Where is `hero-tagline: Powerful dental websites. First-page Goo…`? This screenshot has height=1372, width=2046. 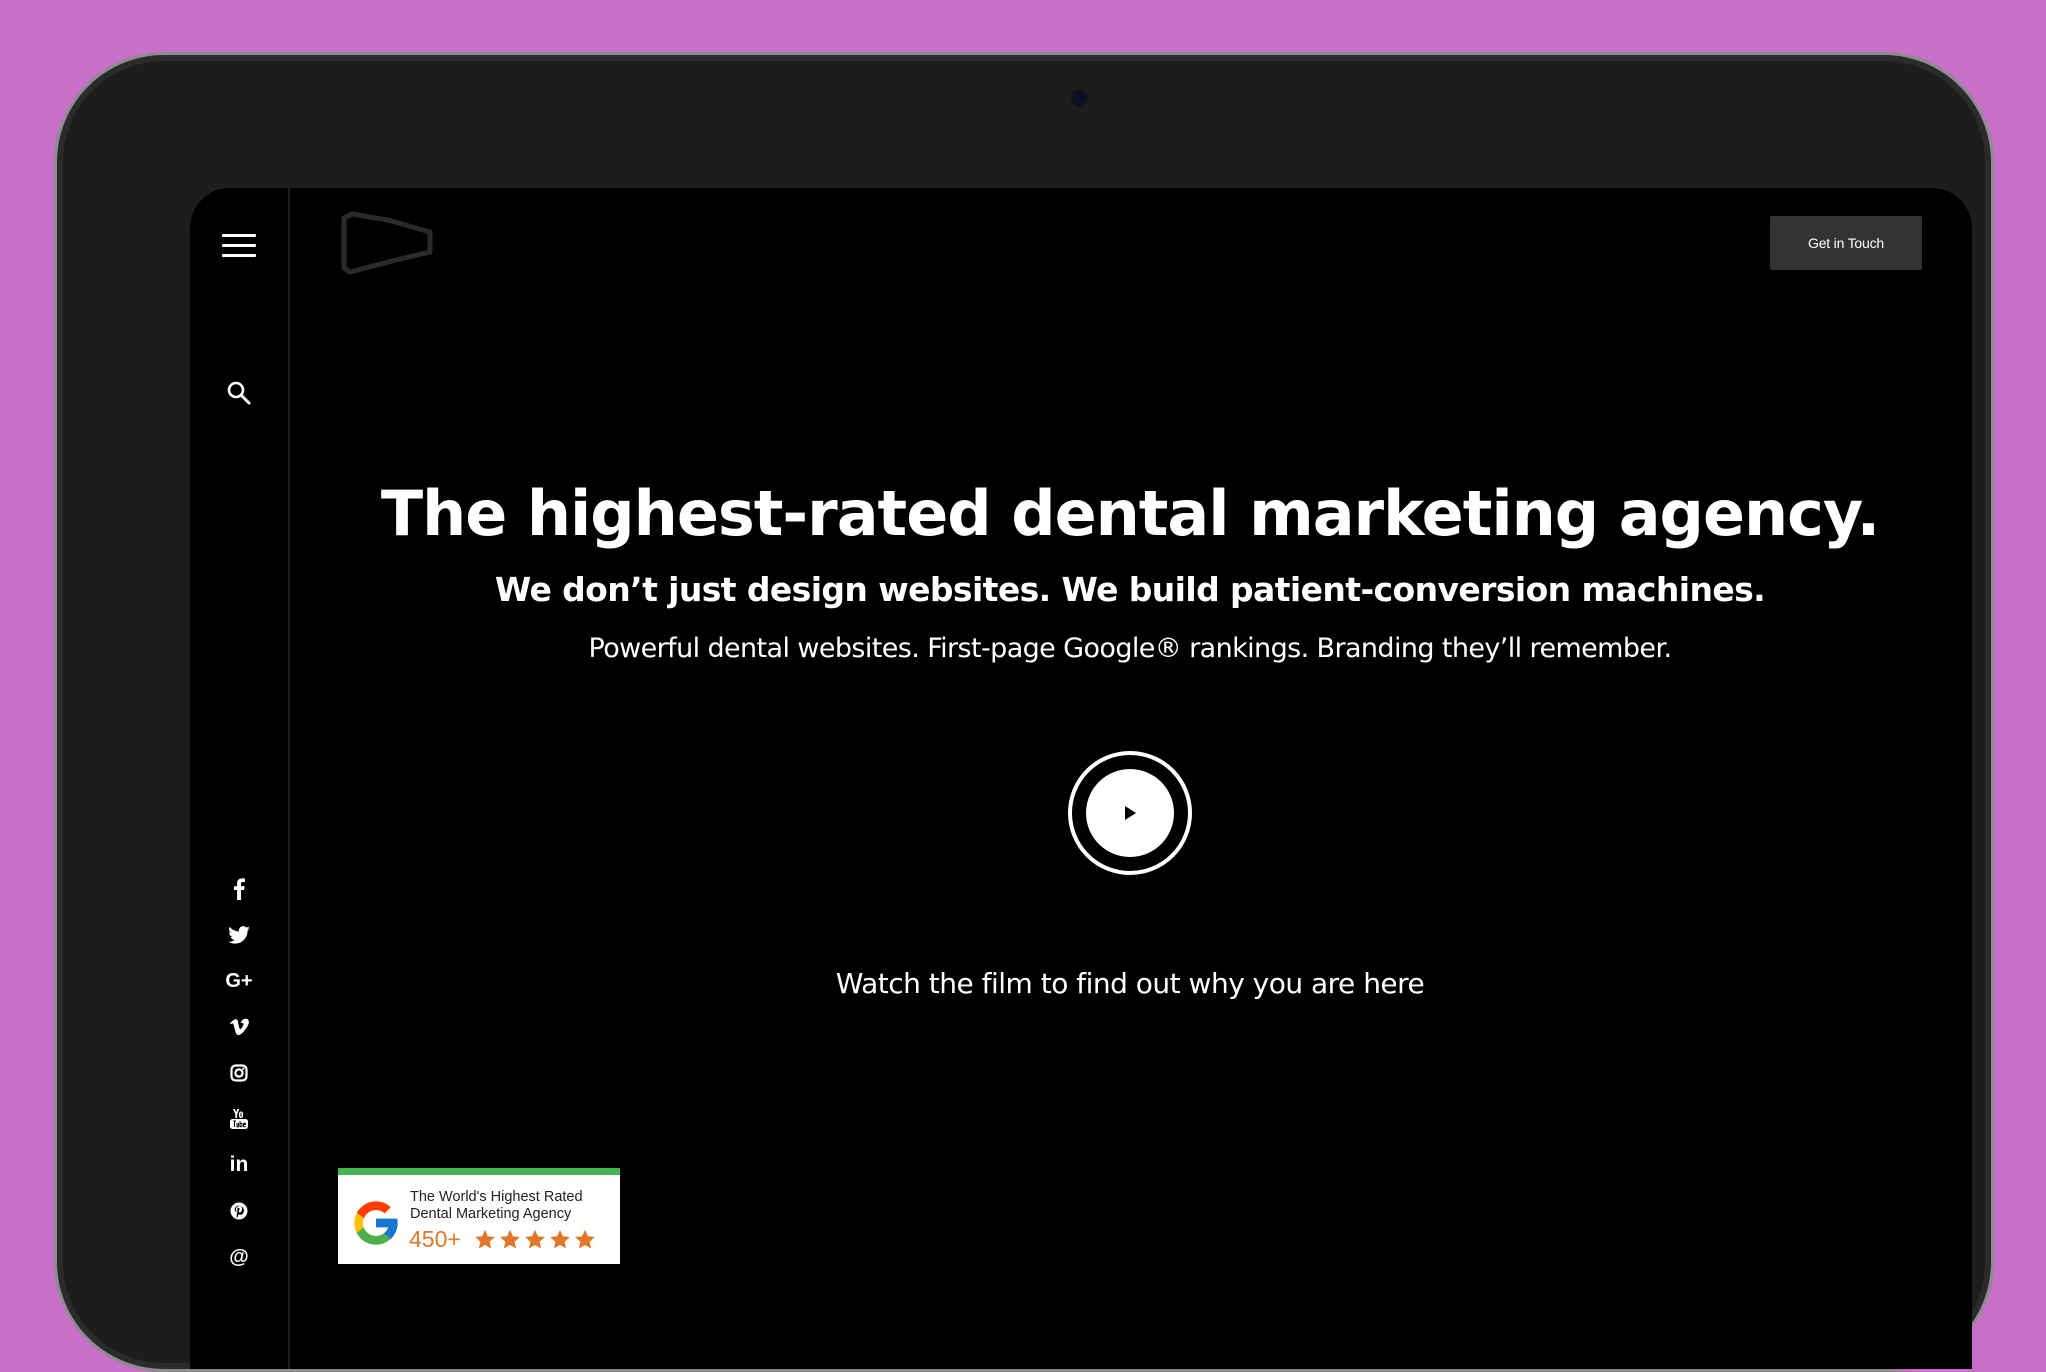
hero-tagline: Powerful dental websites. First-page Goo… is located at coordinates (1130, 648).